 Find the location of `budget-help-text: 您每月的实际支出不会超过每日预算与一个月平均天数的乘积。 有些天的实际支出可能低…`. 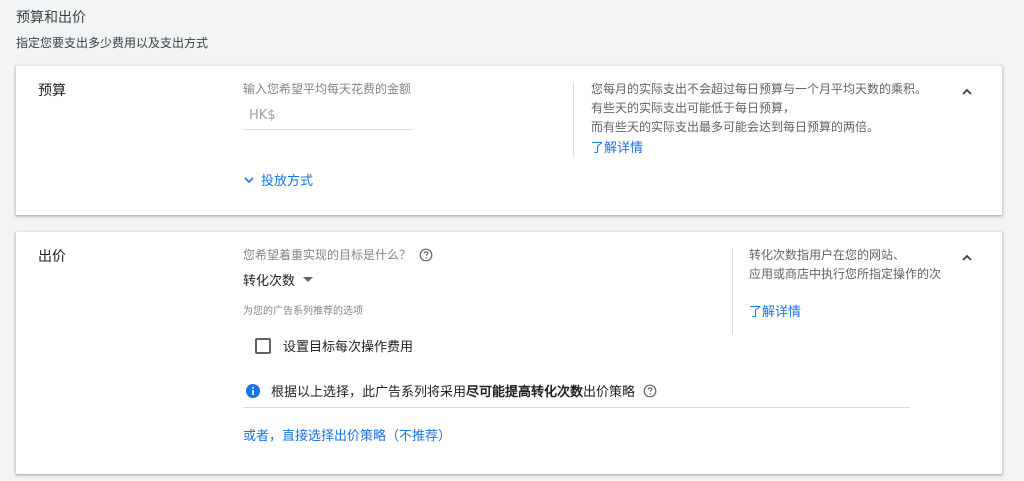

budget-help-text: 您每月的实际支出不会超过每日预算与一个月平均天数的乘积。 有些天的实际支出可能低… is located at coordinates (771, 119).